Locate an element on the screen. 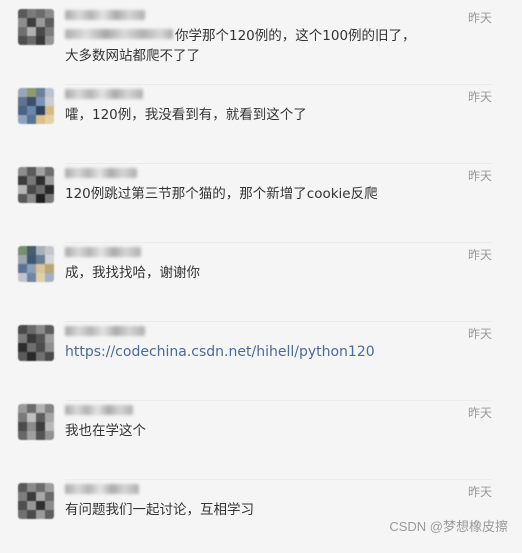 The image size is (522, 553). comment-item: 昨天 有问题我们一起讨论，互相学习 is located at coordinates (261, 513).